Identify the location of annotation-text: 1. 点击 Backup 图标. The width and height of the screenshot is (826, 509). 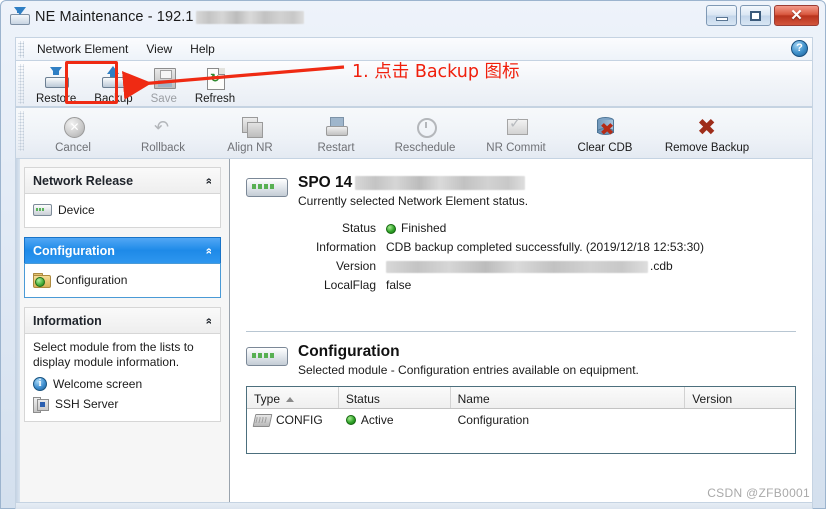
(436, 72).